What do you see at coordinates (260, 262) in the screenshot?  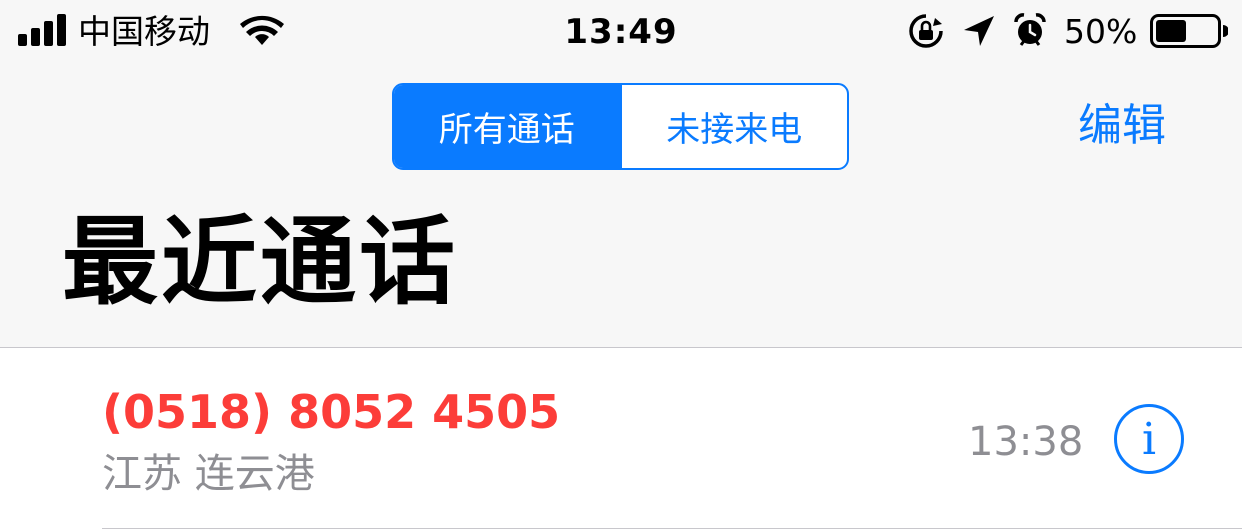 I see `page-title: 最近通话` at bounding box center [260, 262].